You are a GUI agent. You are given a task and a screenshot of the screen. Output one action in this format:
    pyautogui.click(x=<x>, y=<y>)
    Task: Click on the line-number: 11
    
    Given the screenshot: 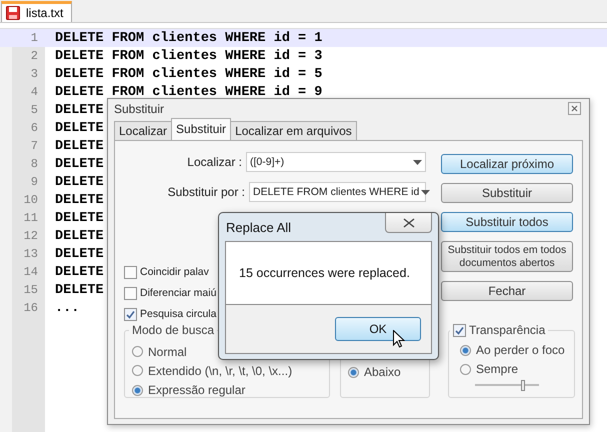 What is the action you would take?
    pyautogui.click(x=30, y=218)
    